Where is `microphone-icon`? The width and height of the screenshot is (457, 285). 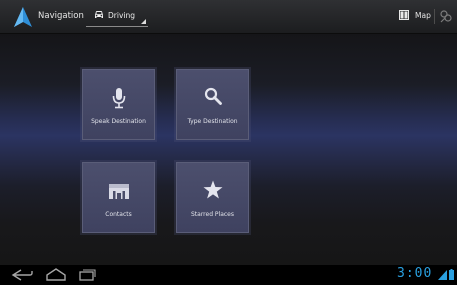
microphone-icon is located at coordinates (118, 98).